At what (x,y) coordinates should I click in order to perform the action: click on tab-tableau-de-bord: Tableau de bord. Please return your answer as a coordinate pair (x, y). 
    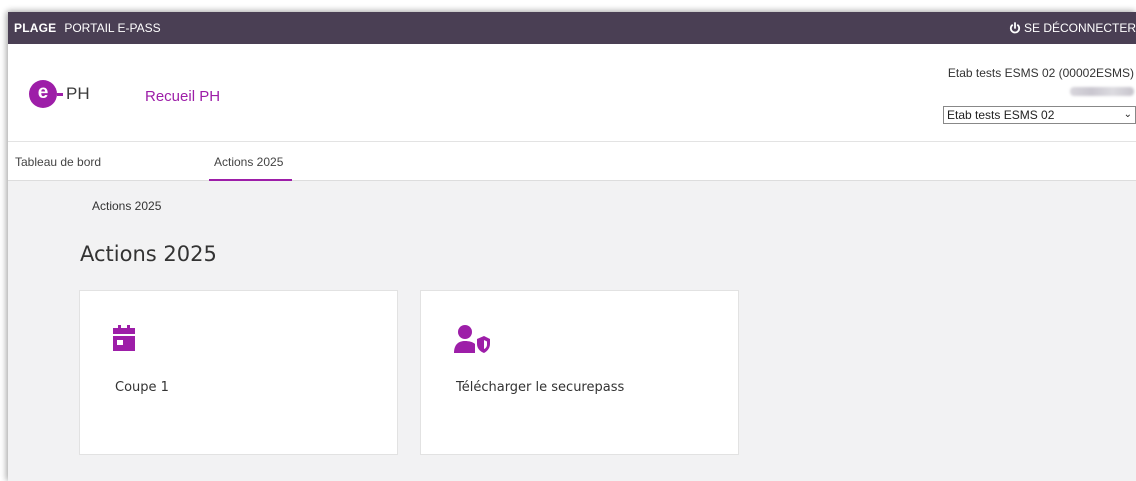
    Looking at the image, I should click on (58, 162).